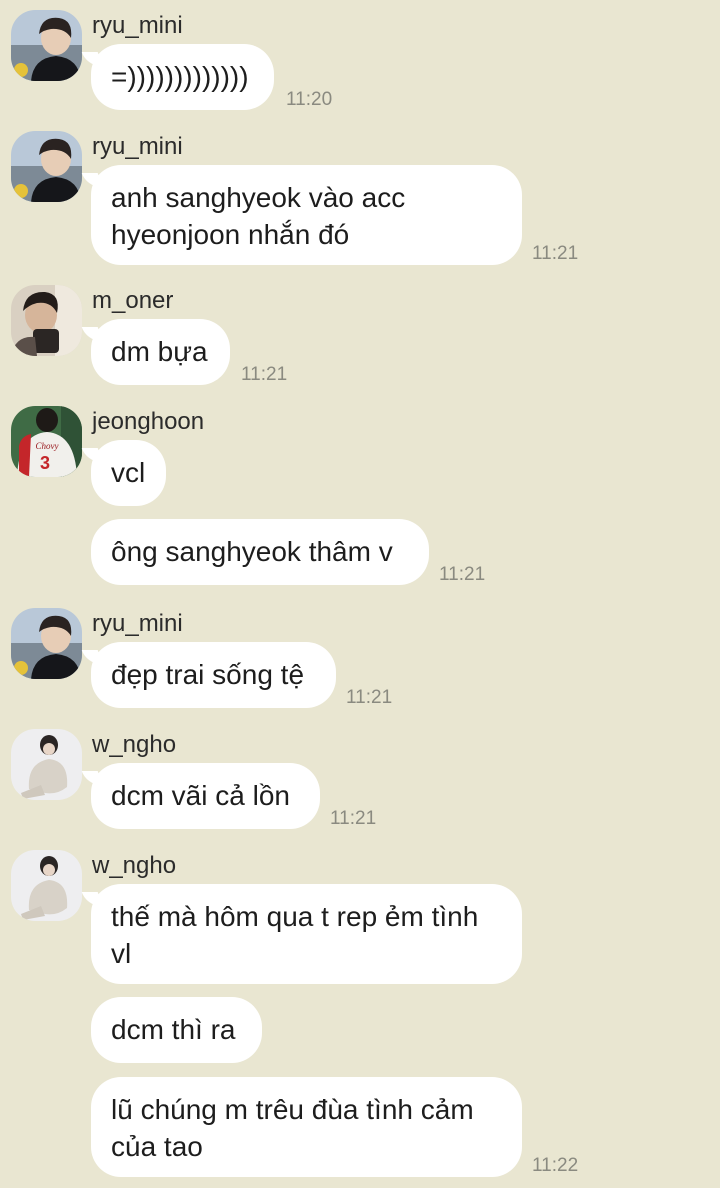 This screenshot has width=720, height=1188. Describe the element at coordinates (128, 473) in the screenshot. I see `message-bubble: vcl` at that location.